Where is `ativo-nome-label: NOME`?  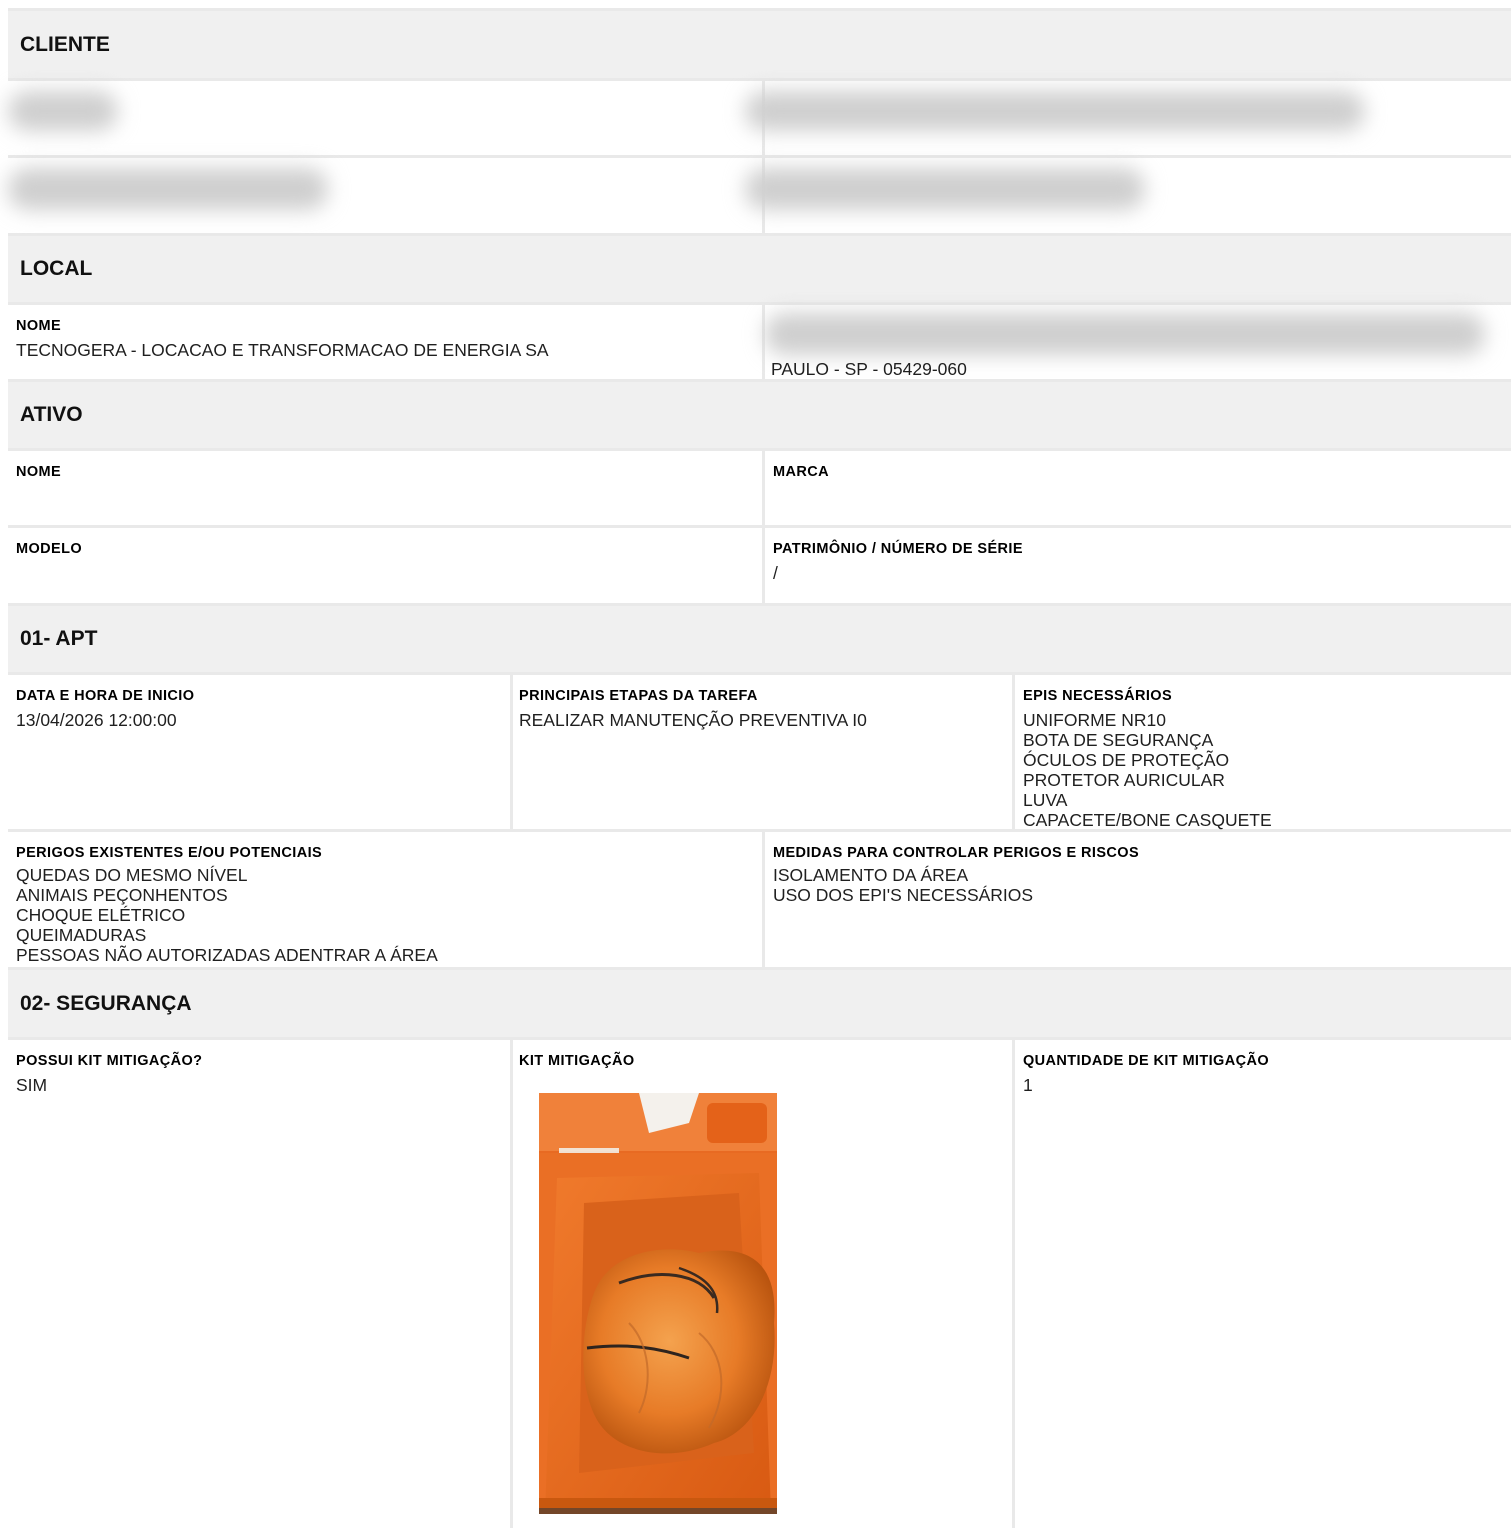 ativo-nome-label: NOME is located at coordinates (39, 472).